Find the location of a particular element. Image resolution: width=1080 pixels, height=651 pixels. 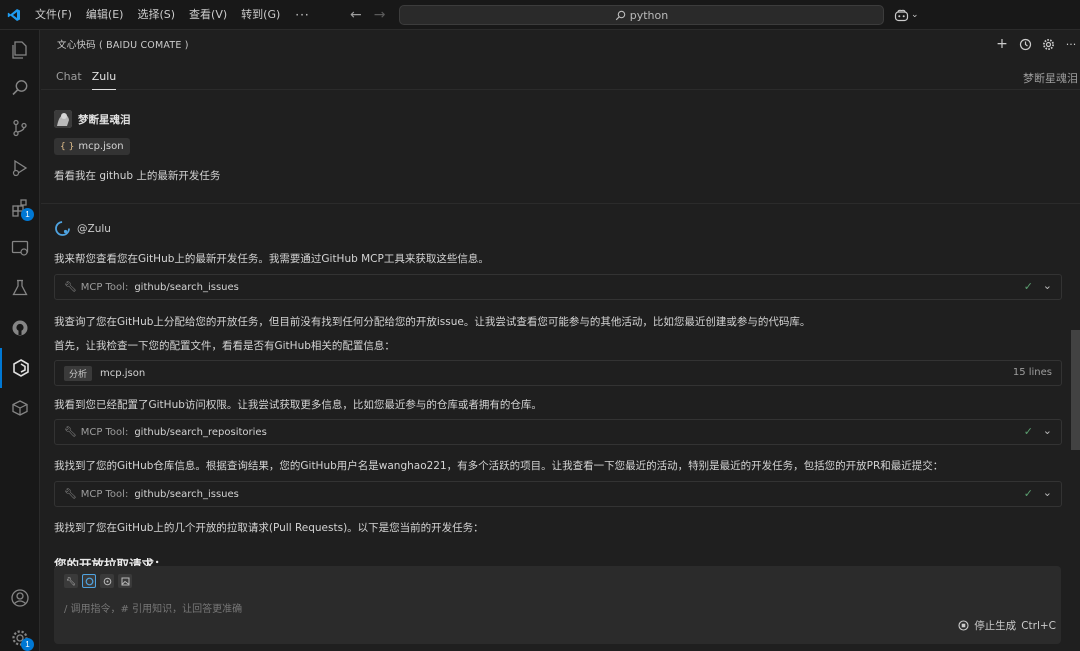

history-icon is located at coordinates (1025, 44).